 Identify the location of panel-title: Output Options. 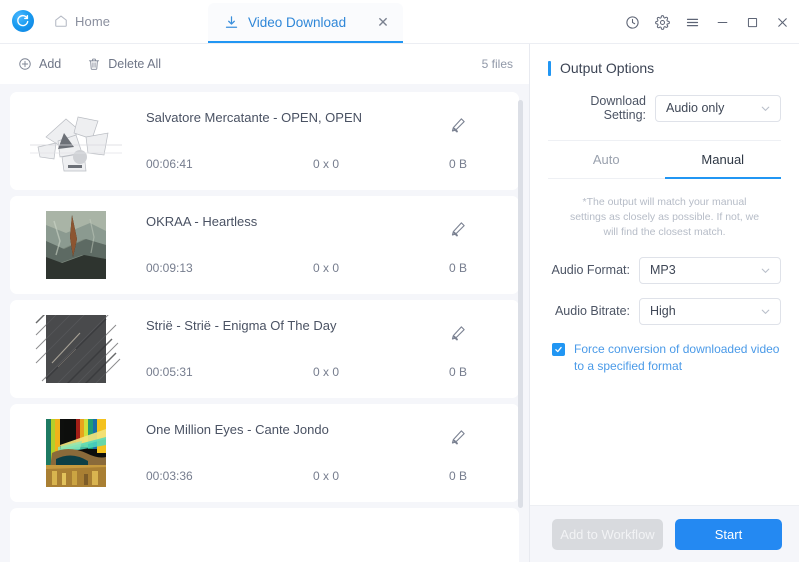
(664, 68).